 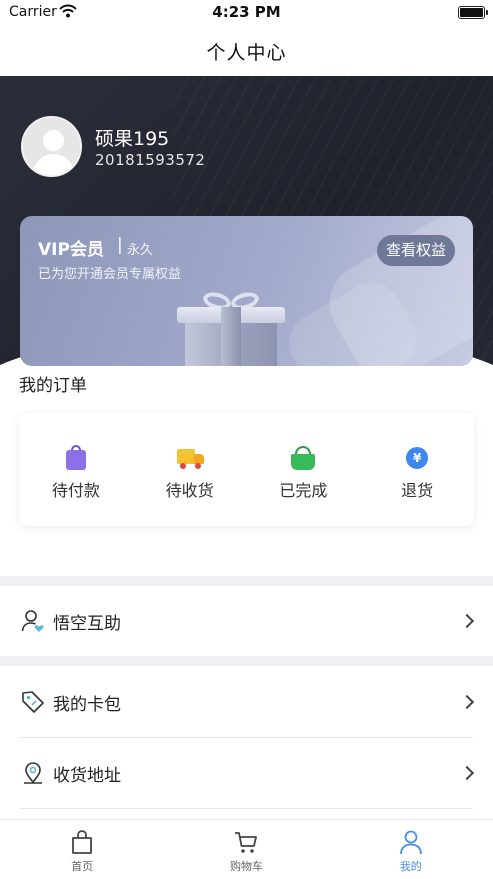 I want to click on bag-body, so click(x=75, y=460).